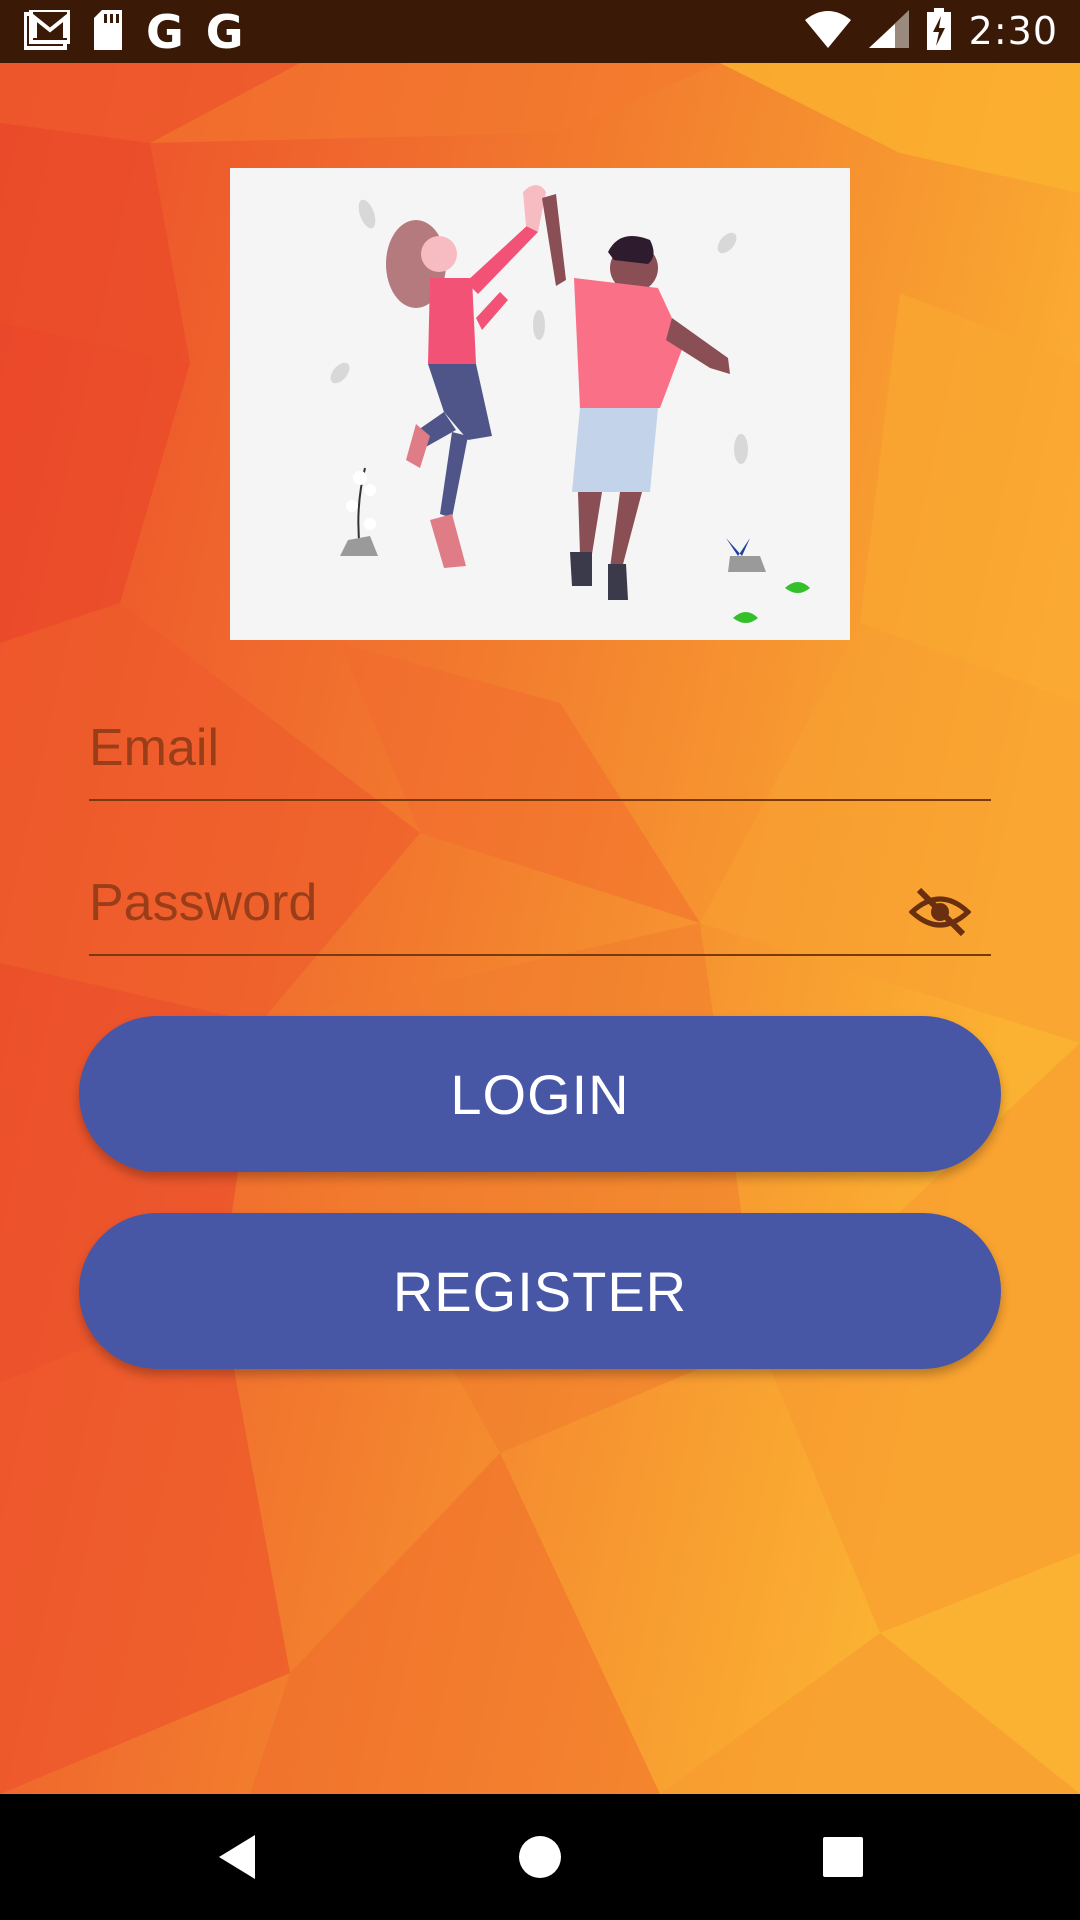 This screenshot has width=1080, height=1920. I want to click on high-five-illustration, so click(540, 404).